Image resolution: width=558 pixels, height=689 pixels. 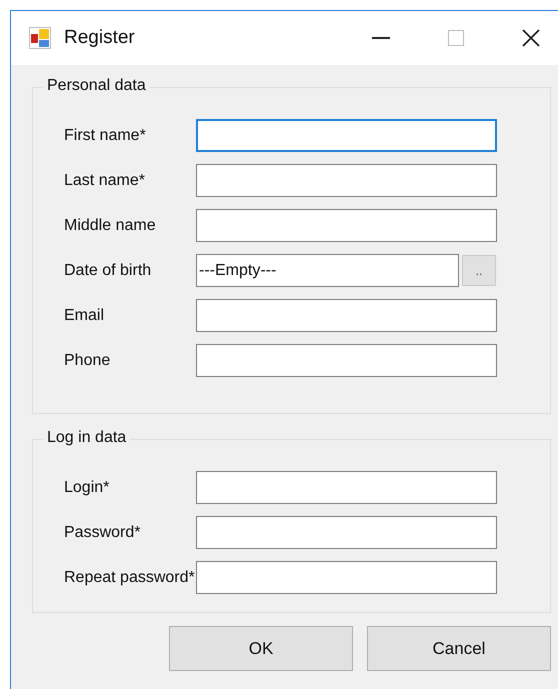 What do you see at coordinates (531, 38) in the screenshot?
I see `close-icon` at bounding box center [531, 38].